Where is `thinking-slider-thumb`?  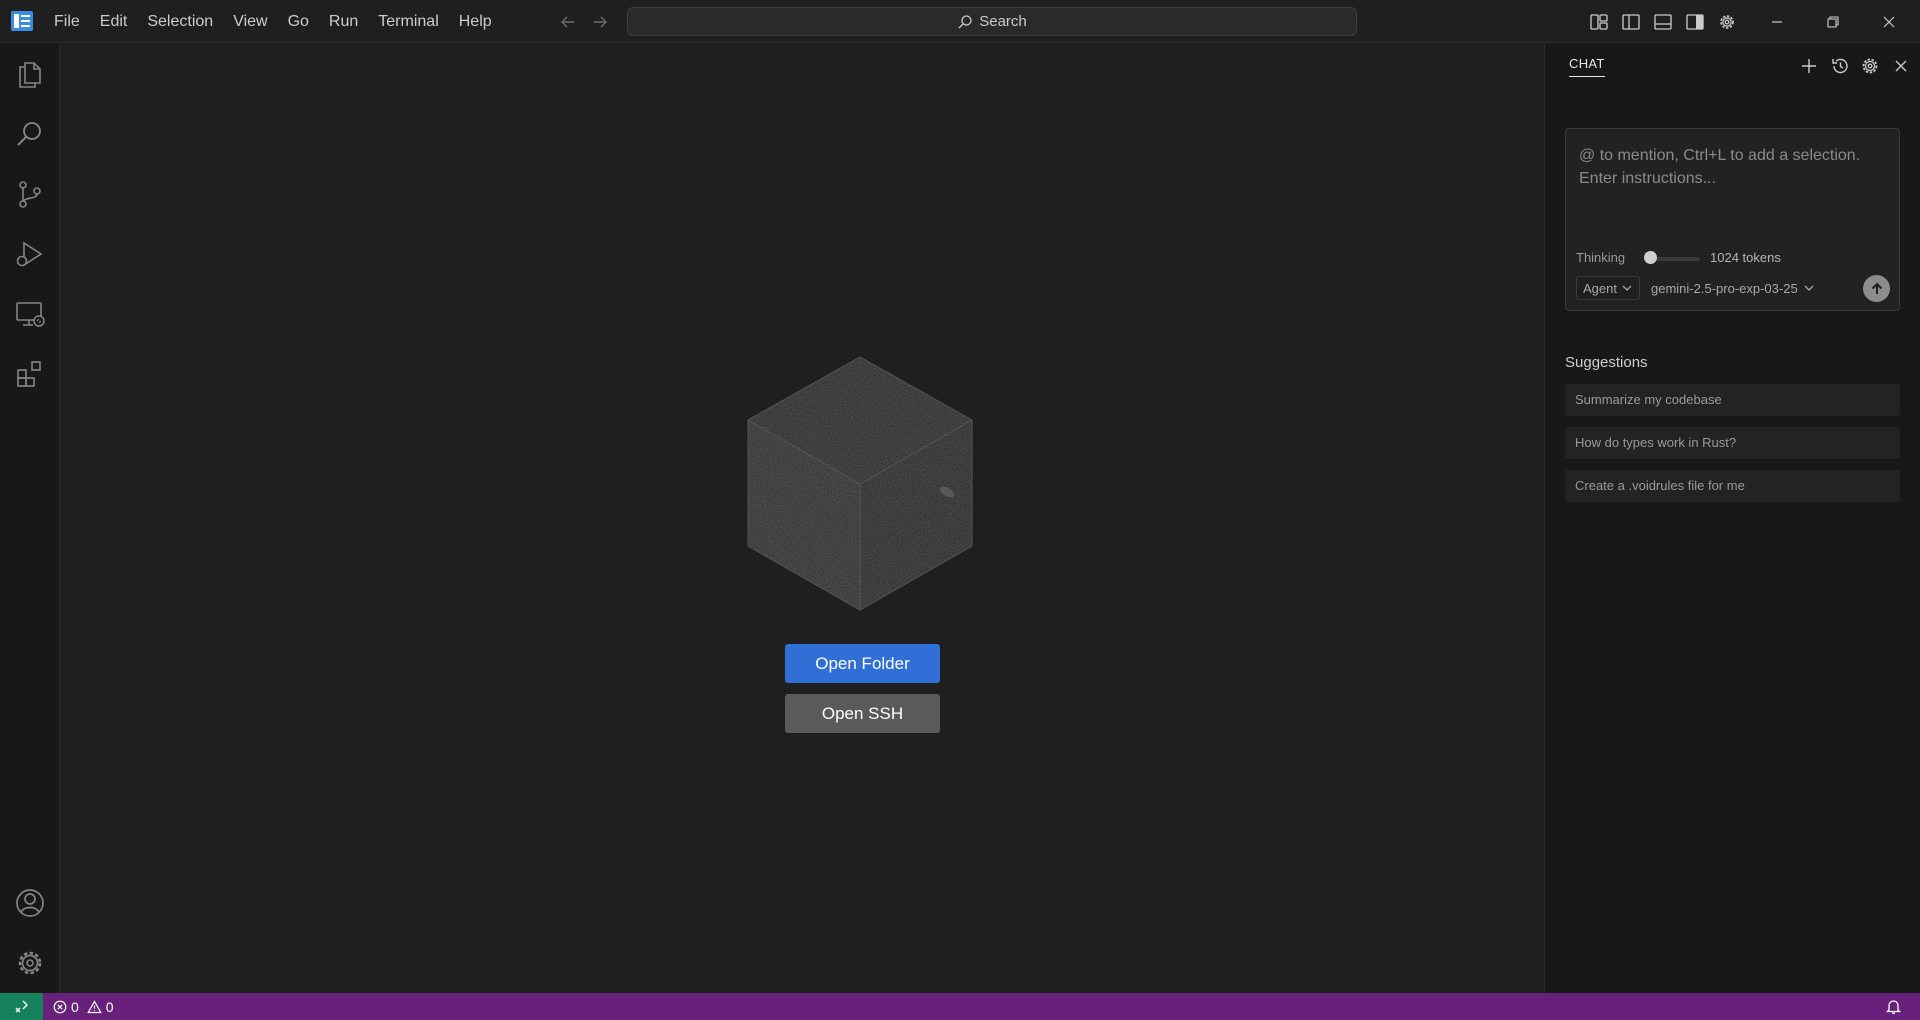
thinking-slider-thumb is located at coordinates (1650, 257).